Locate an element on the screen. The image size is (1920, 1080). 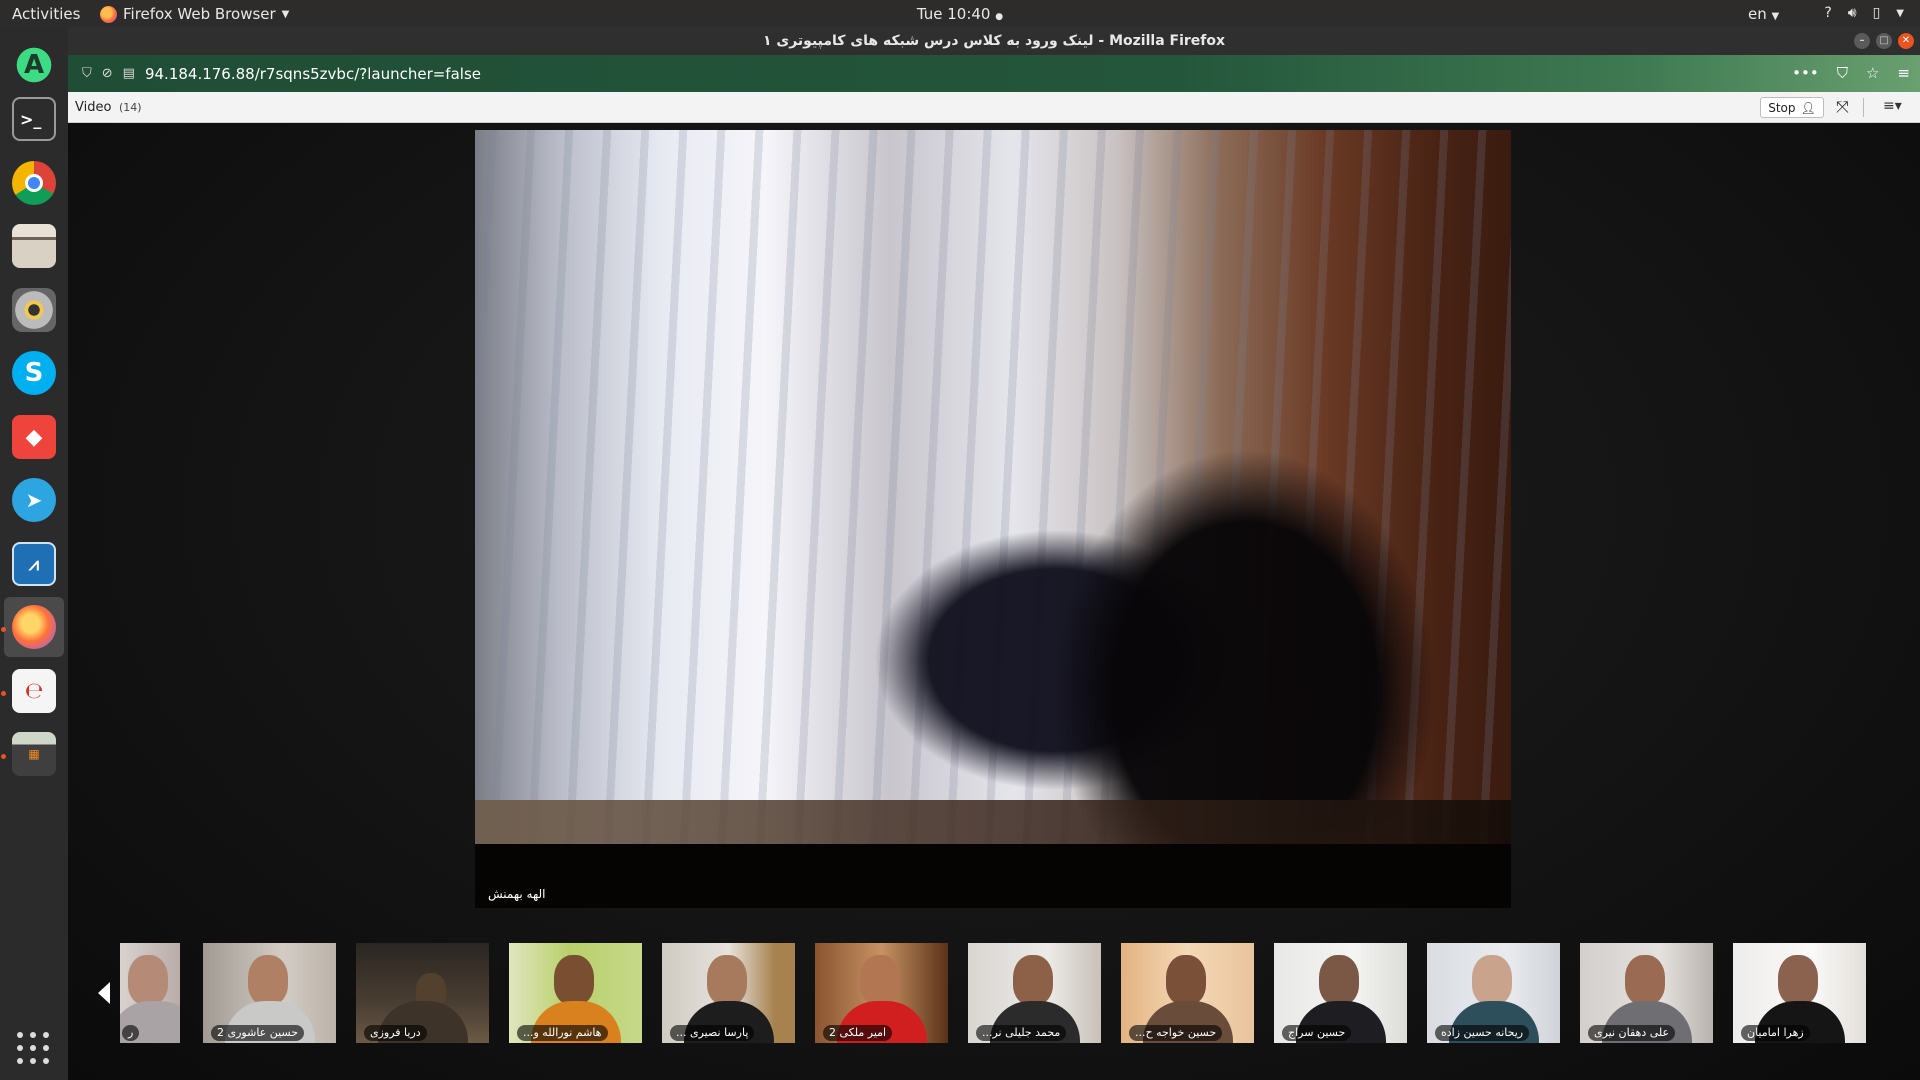
calculator-icon: ▦ is located at coordinates (34, 754).